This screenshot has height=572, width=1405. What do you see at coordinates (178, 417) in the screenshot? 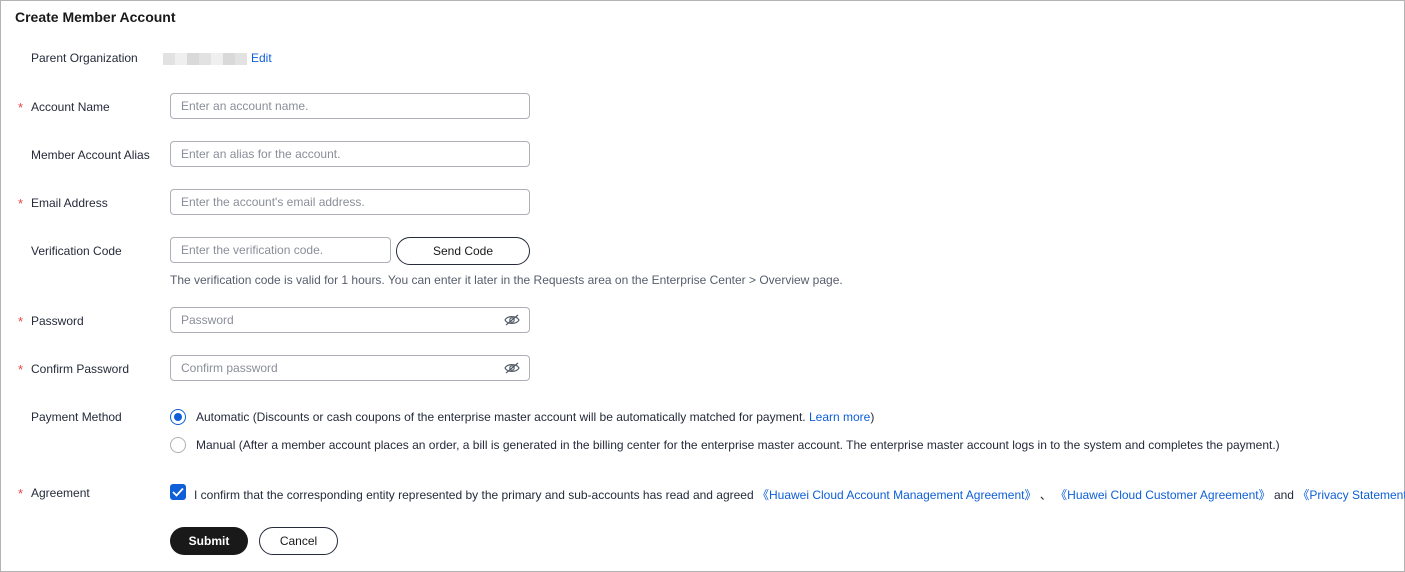
I see `payment-automatic-radio` at bounding box center [178, 417].